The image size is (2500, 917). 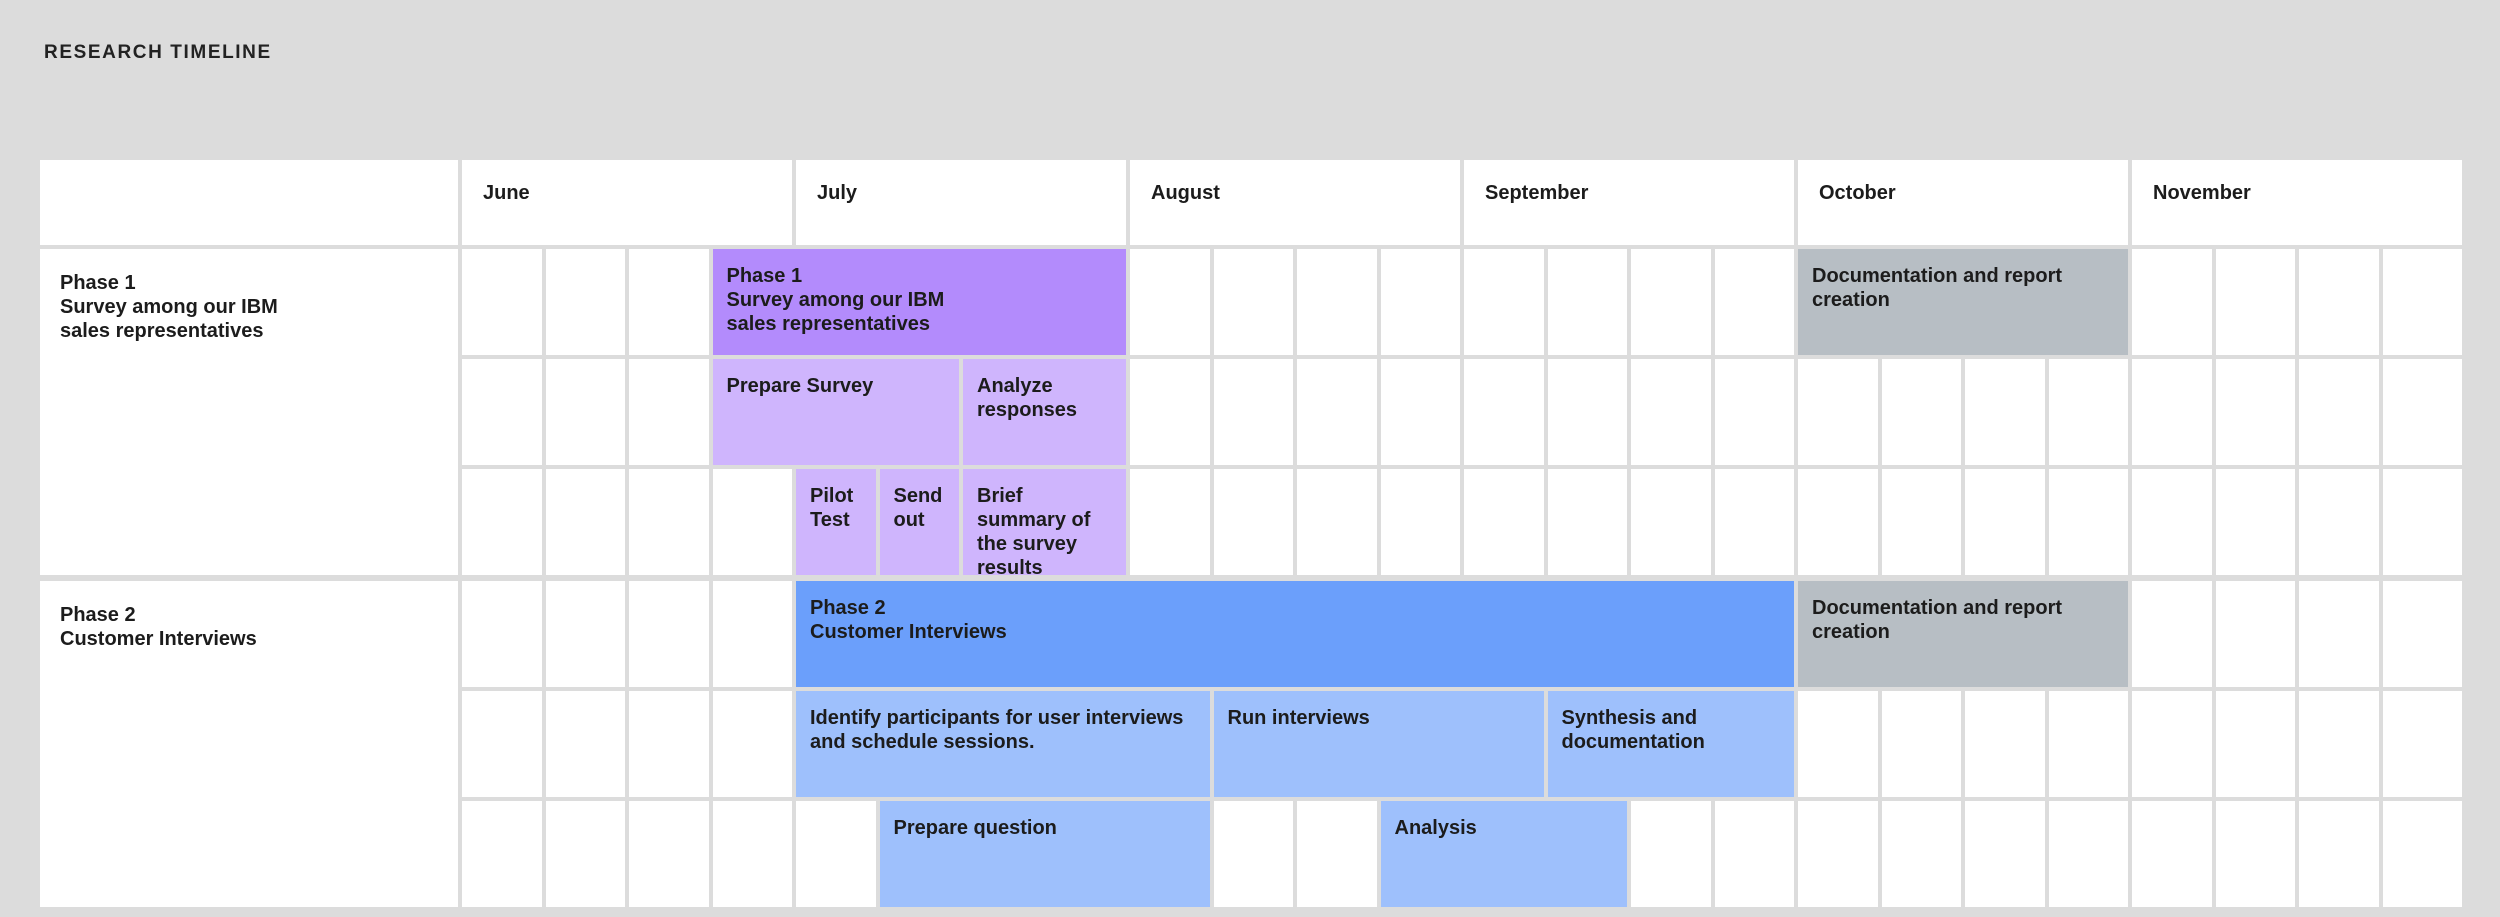 What do you see at coordinates (627, 202) in the screenshot?
I see `month-header: June` at bounding box center [627, 202].